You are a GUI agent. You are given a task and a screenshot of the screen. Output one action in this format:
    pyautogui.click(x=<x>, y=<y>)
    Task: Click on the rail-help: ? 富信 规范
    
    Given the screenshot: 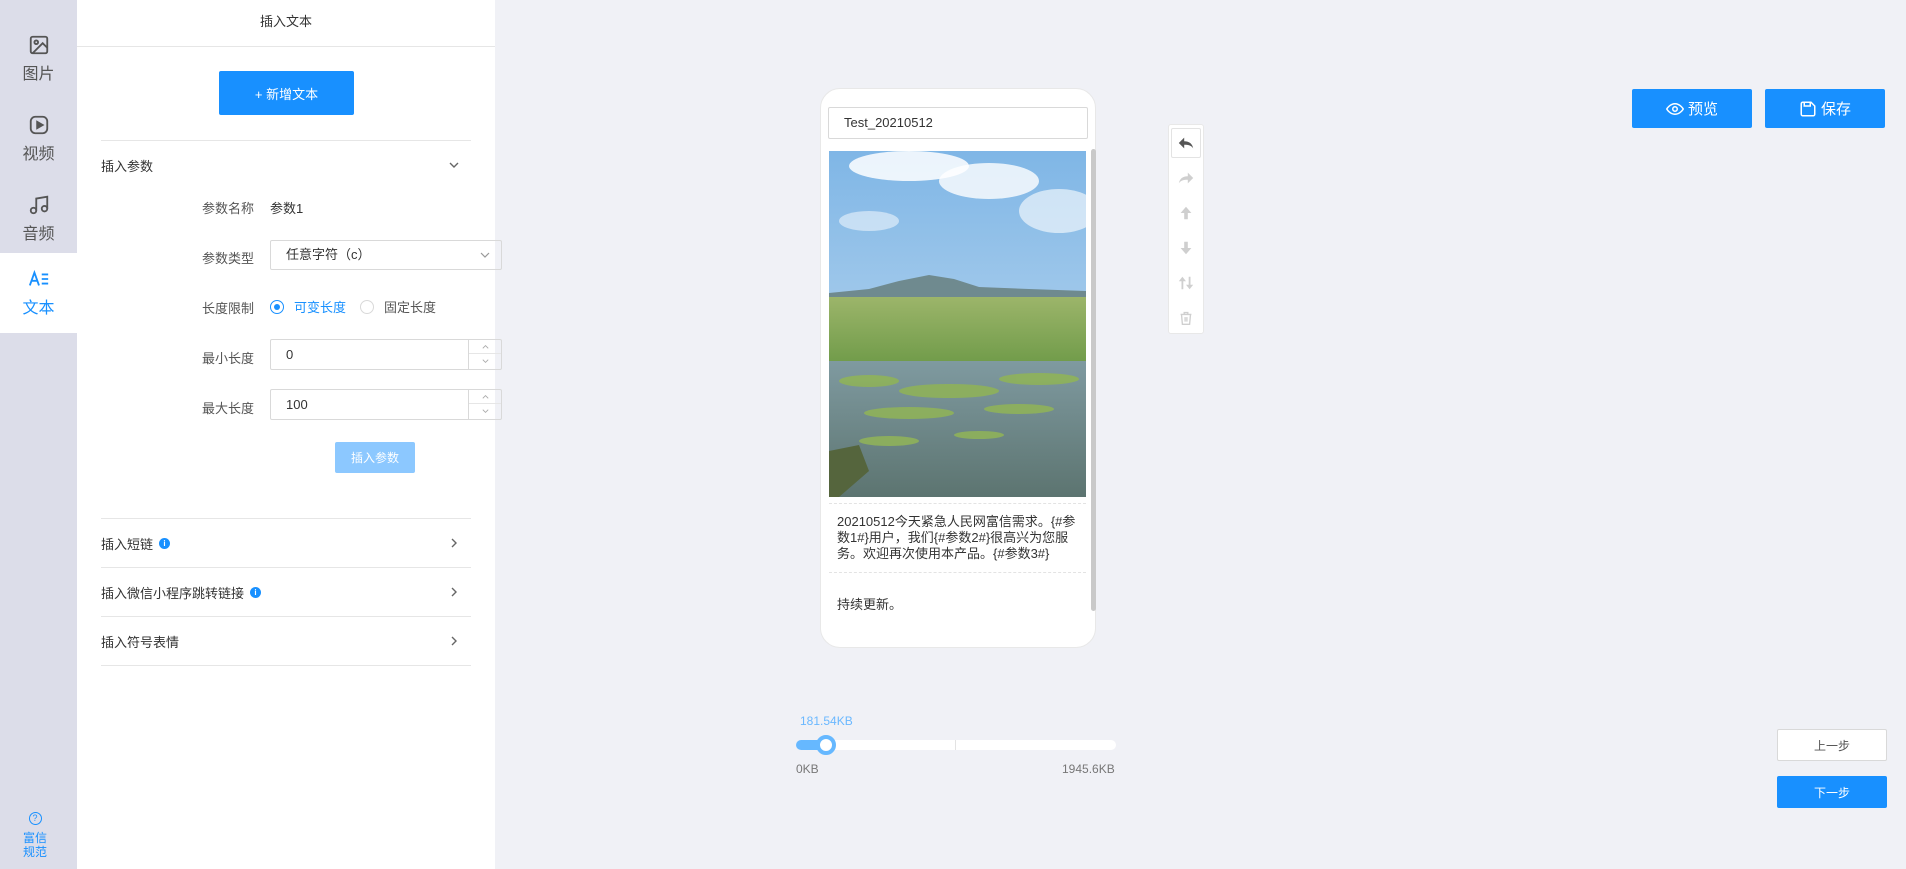 What is the action you would take?
    pyautogui.click(x=35, y=835)
    